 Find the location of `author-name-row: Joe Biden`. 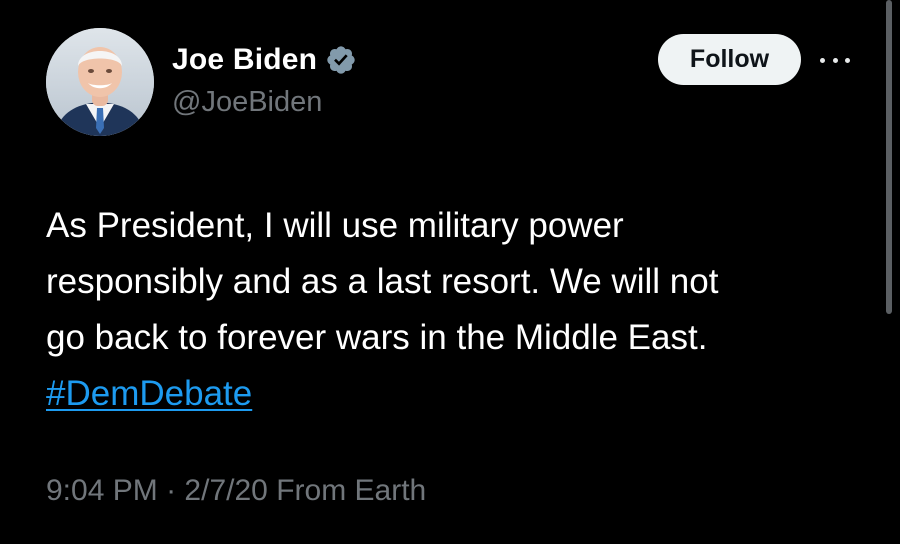

author-name-row: Joe Biden is located at coordinates (264, 60).